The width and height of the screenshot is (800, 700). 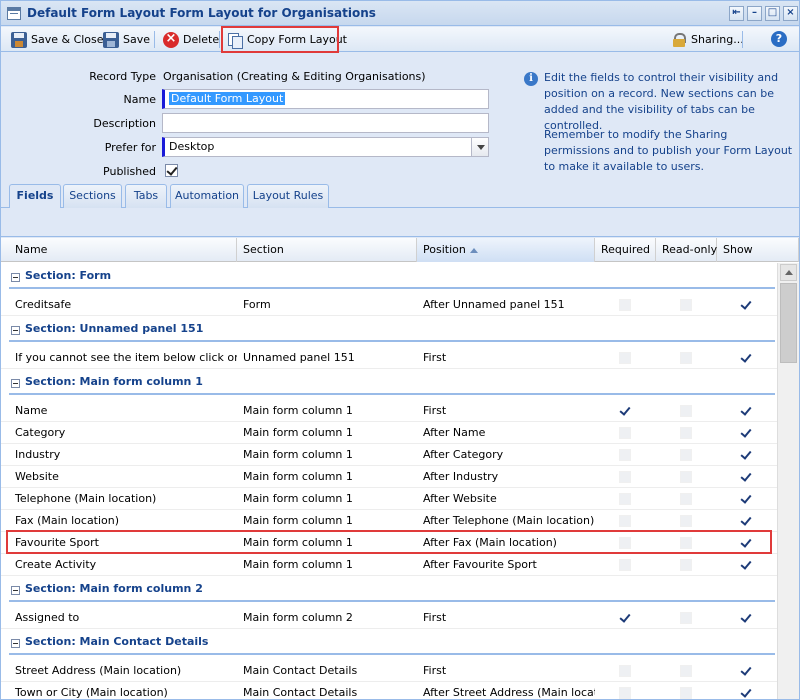 I want to click on column-header-section: Section, so click(x=327, y=250).